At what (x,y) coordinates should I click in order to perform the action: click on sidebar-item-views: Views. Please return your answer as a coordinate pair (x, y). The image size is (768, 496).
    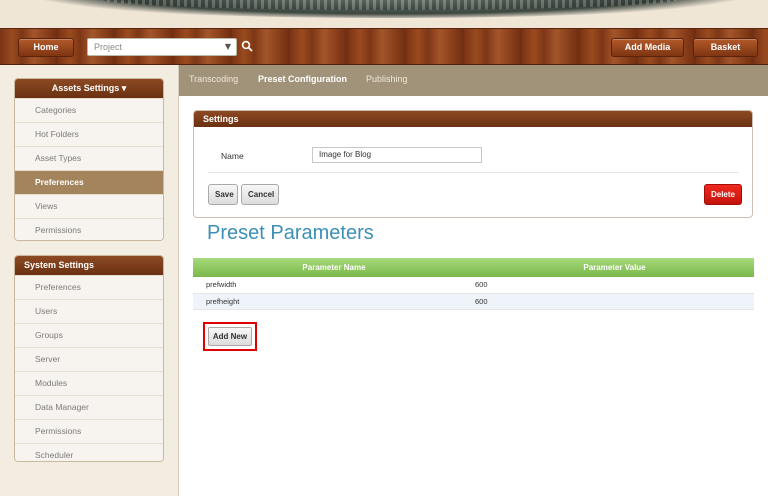
    Looking at the image, I should click on (89, 206).